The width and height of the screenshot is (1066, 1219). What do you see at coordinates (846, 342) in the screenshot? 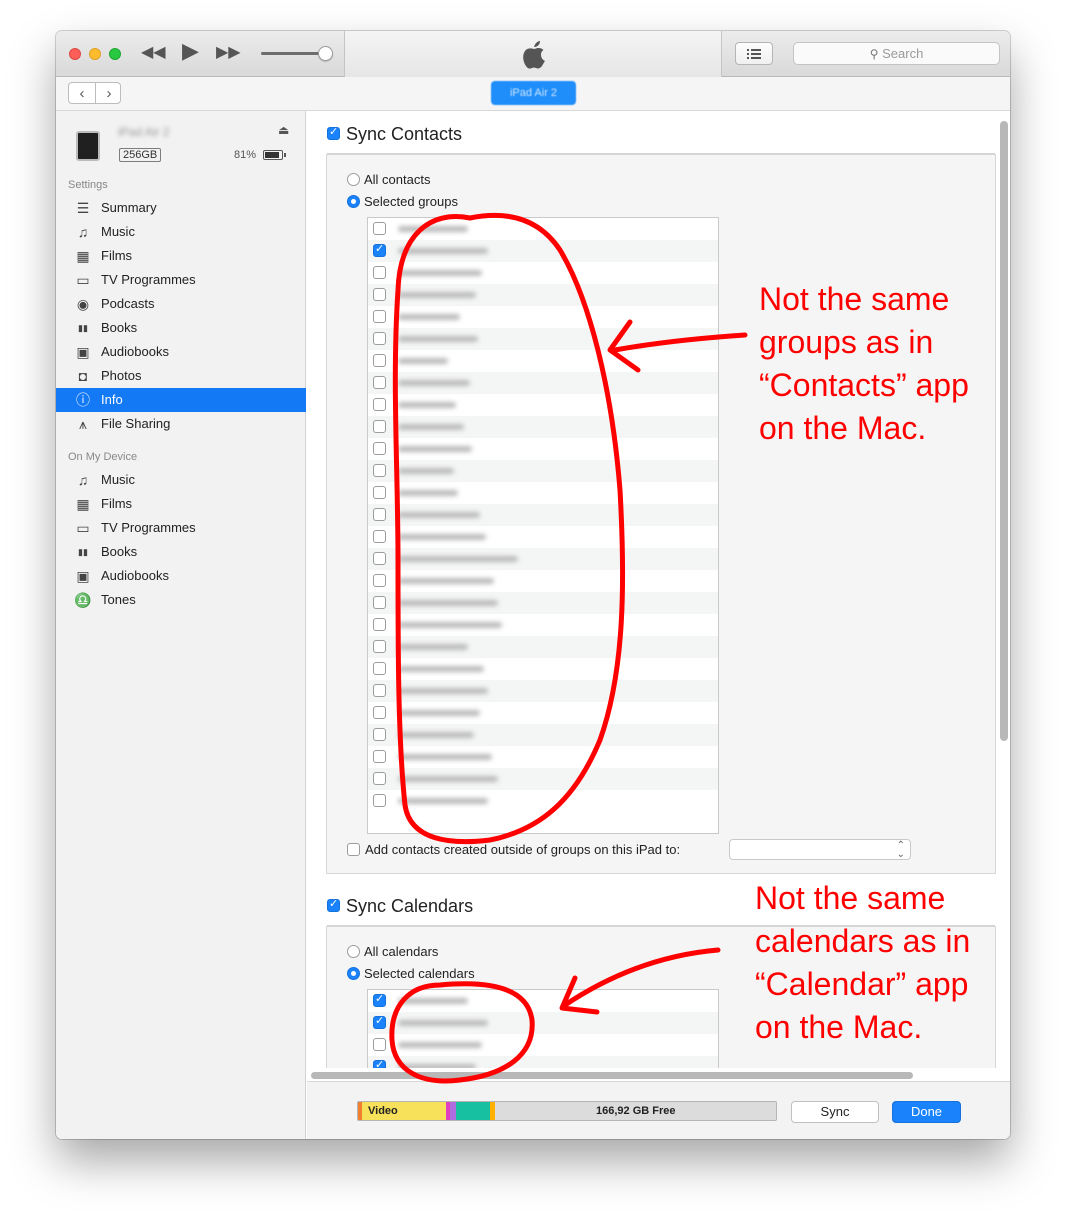
I see `annotation-line: groups as in` at bounding box center [846, 342].